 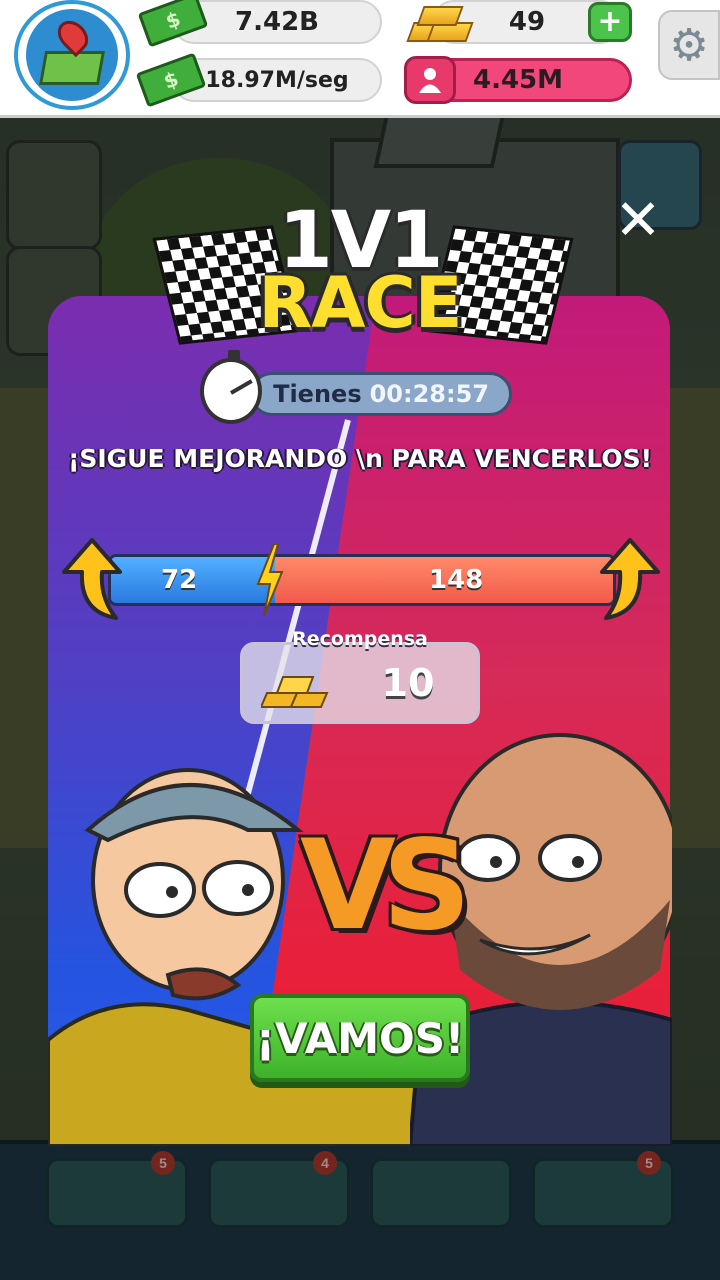 What do you see at coordinates (360, 683) in the screenshot?
I see `reward-box: 10` at bounding box center [360, 683].